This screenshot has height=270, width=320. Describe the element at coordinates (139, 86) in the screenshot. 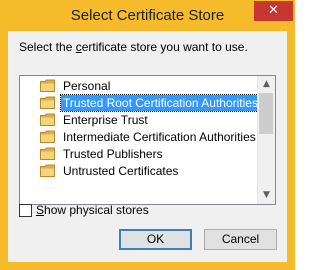

I see `tree-item: Personal` at that location.